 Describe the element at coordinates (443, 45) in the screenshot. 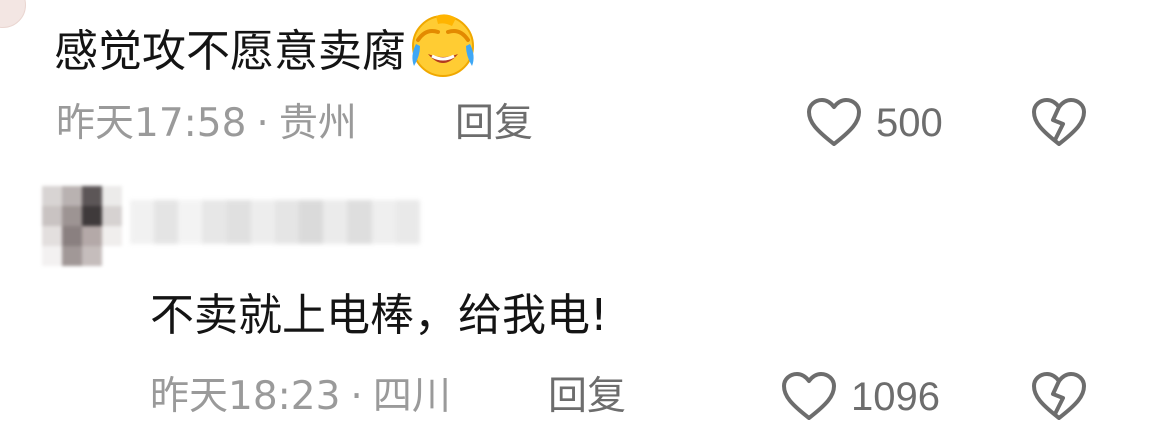

I see `laughing-tears-emoji-icon` at that location.